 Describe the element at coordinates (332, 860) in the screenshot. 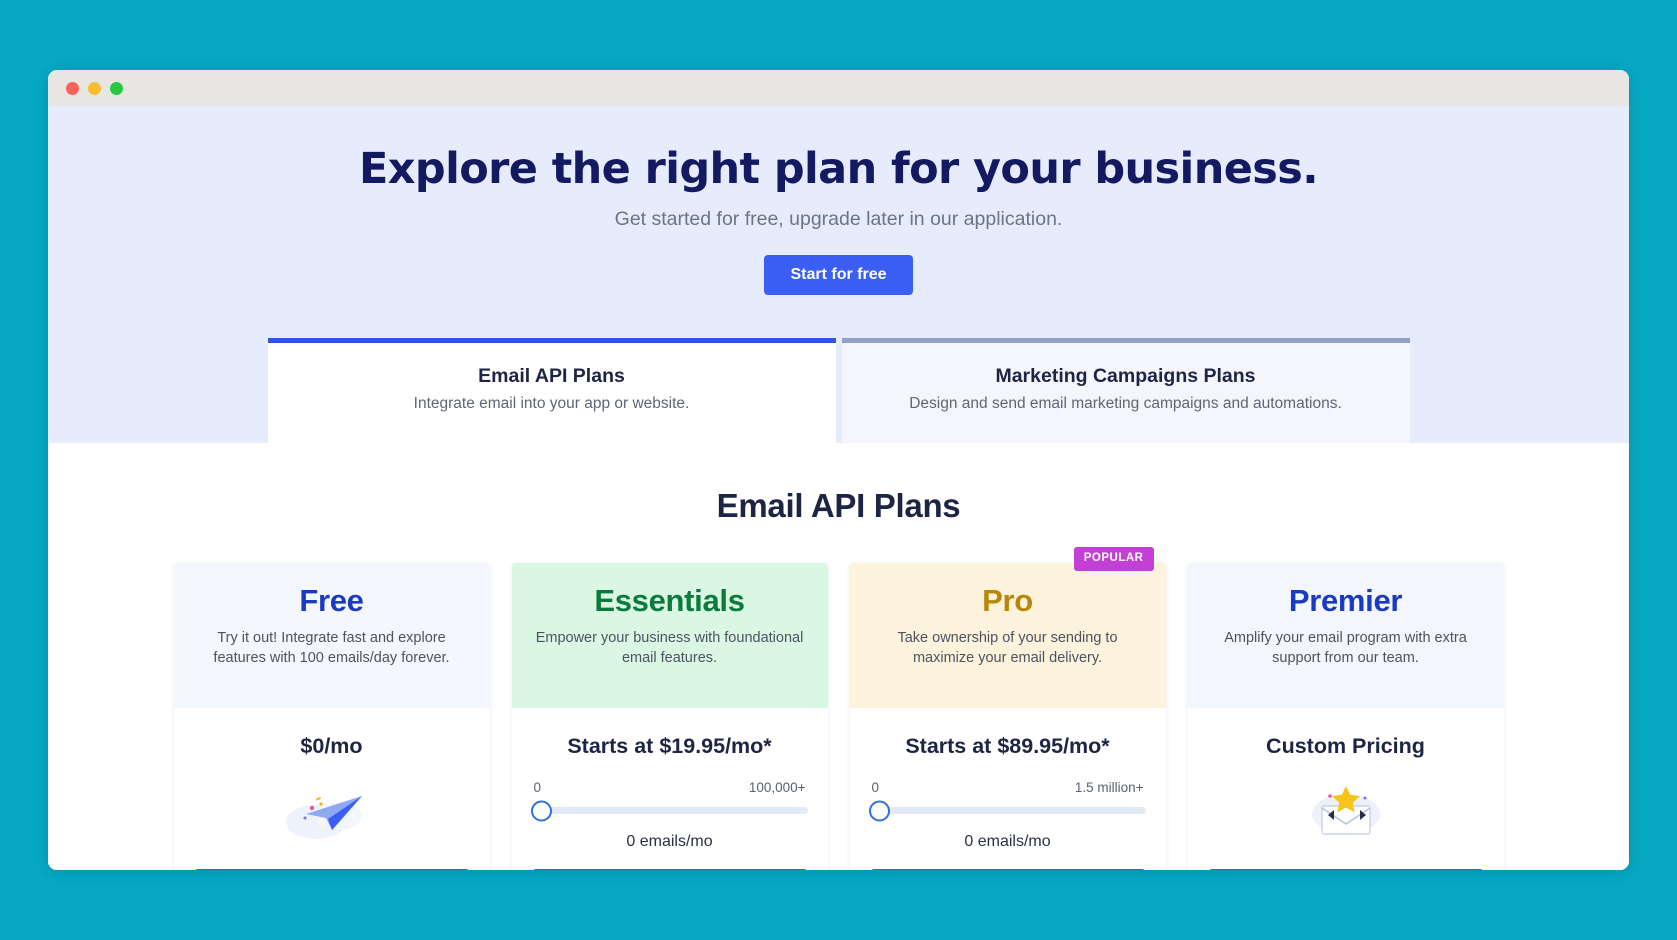

I see `plan-card-free-footer: Start for free` at that location.